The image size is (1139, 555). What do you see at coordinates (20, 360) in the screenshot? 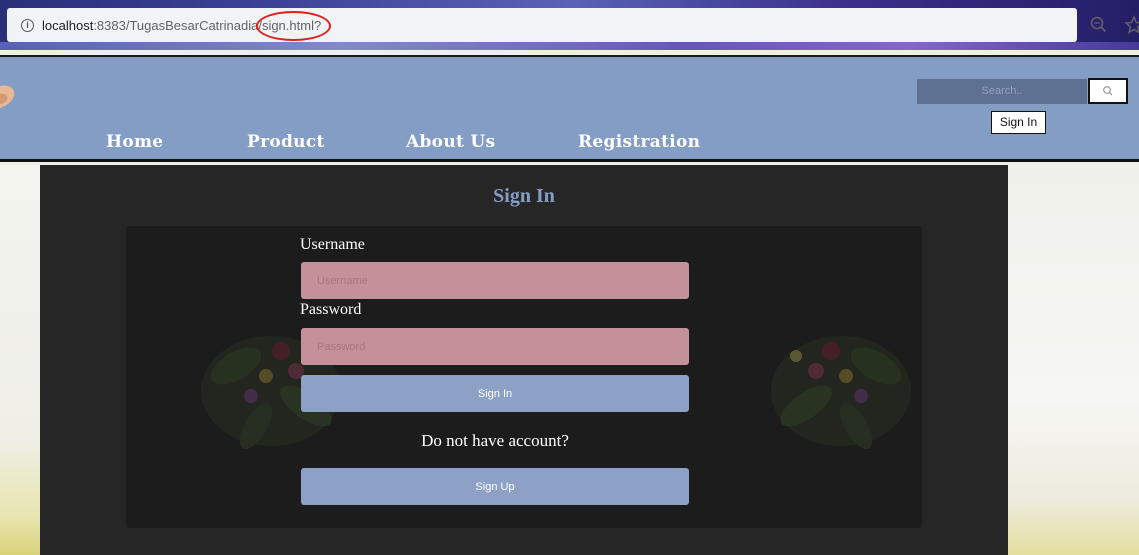
I see `page-background-left` at bounding box center [20, 360].